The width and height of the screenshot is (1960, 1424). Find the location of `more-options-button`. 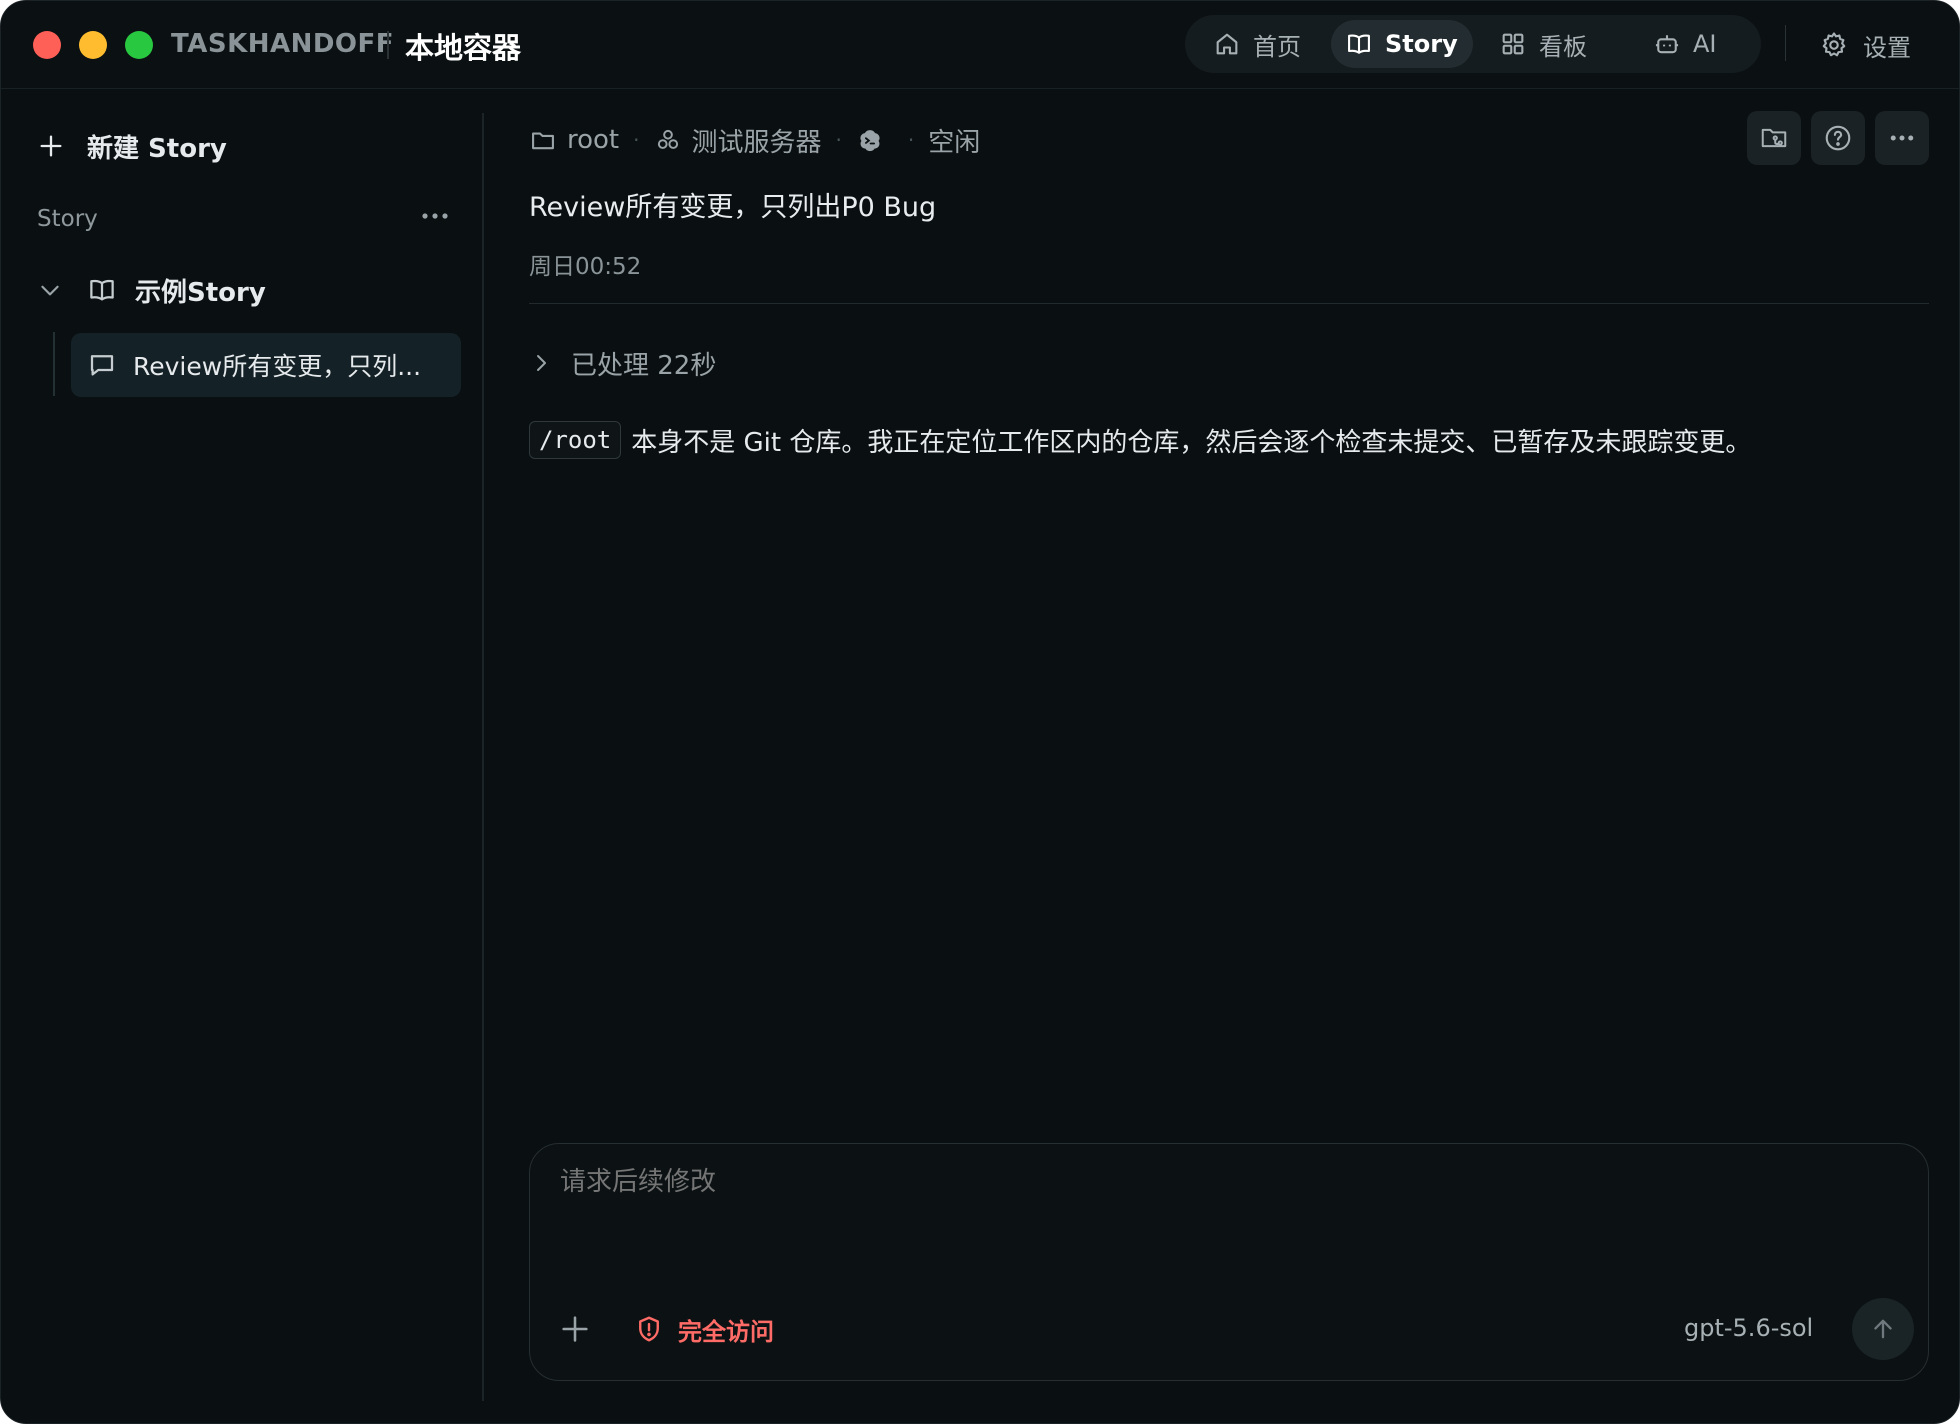

more-options-button is located at coordinates (1902, 138).